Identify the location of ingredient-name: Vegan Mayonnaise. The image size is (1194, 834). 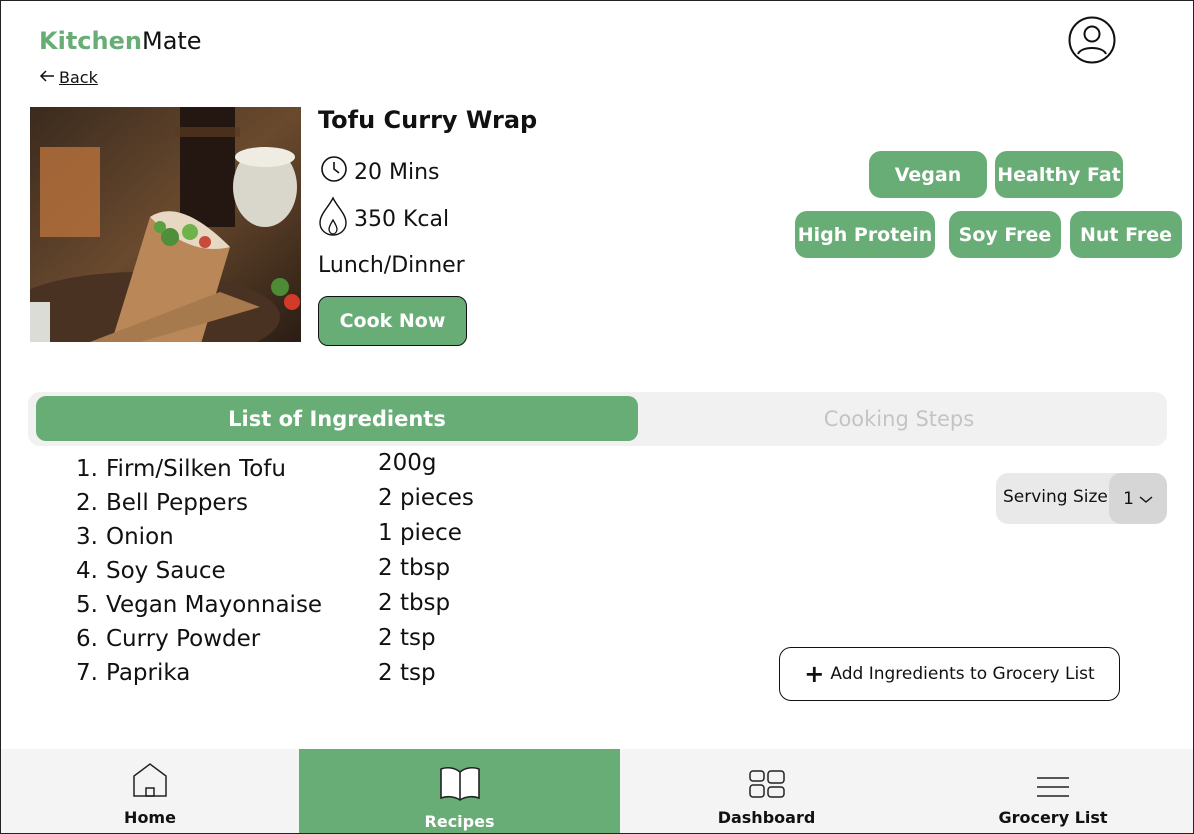
(214, 605).